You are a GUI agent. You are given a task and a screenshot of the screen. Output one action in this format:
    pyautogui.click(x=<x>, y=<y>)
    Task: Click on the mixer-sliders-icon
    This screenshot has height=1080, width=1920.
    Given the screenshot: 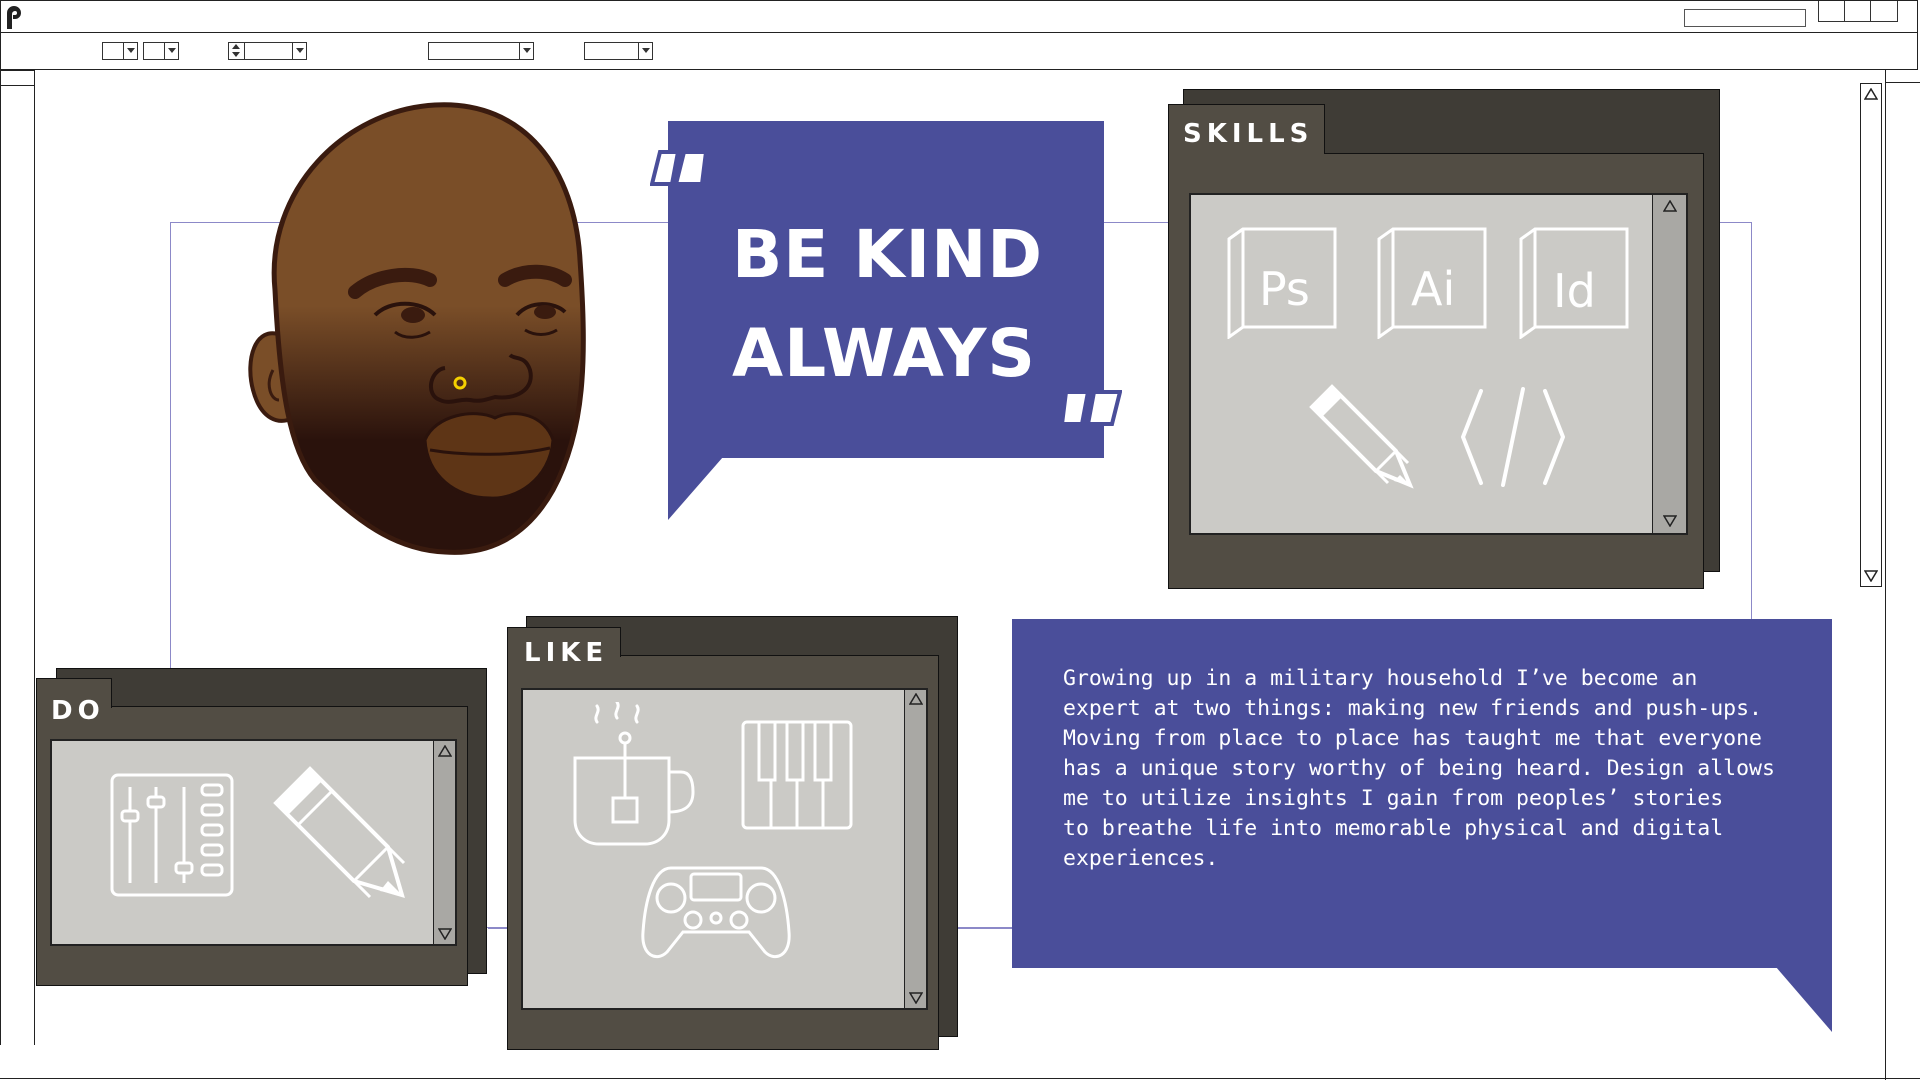 What is the action you would take?
    pyautogui.click(x=172, y=835)
    